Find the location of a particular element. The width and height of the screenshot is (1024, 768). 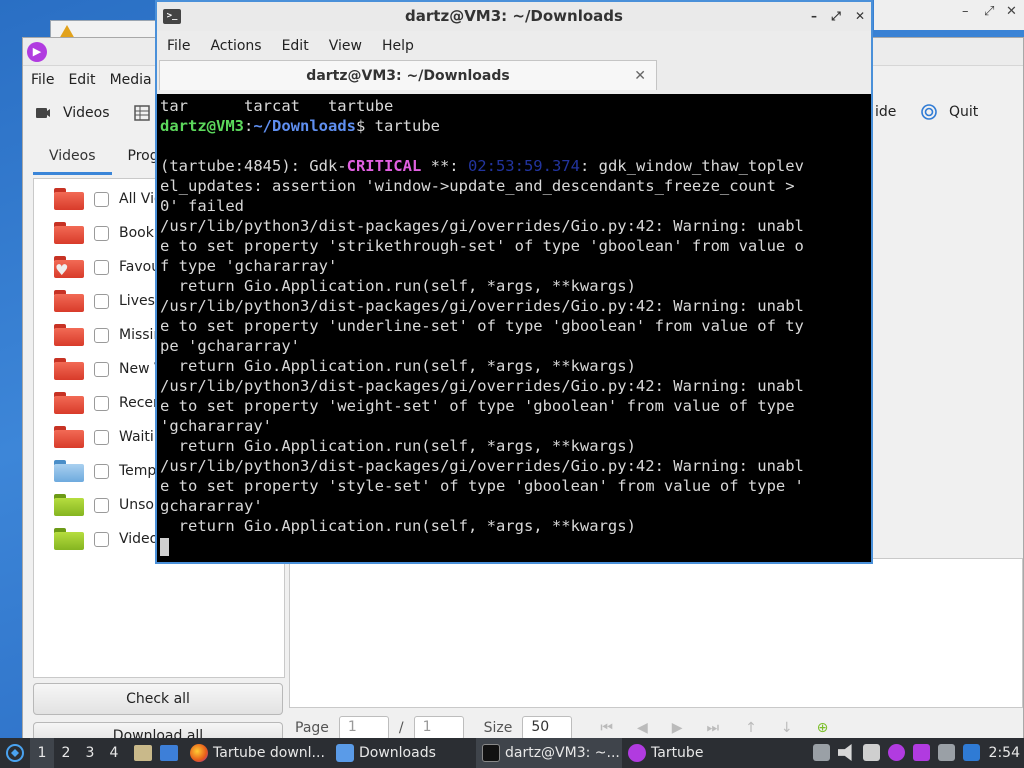

folder-icon is located at coordinates (69, 199).